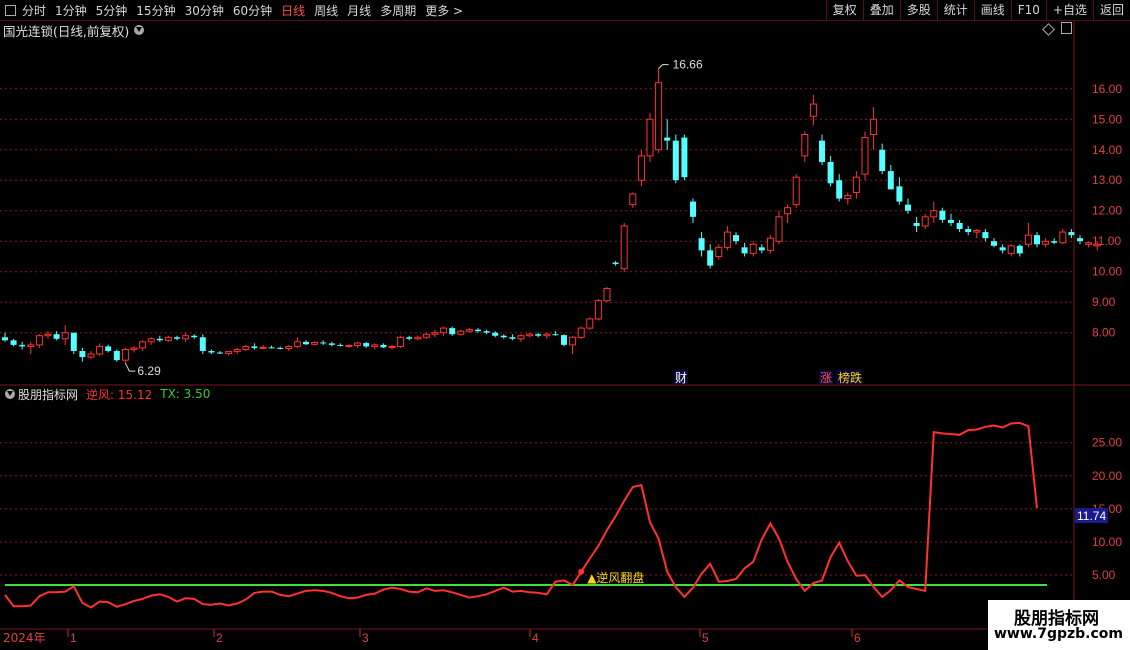  I want to click on month-label: 4, so click(535, 638).